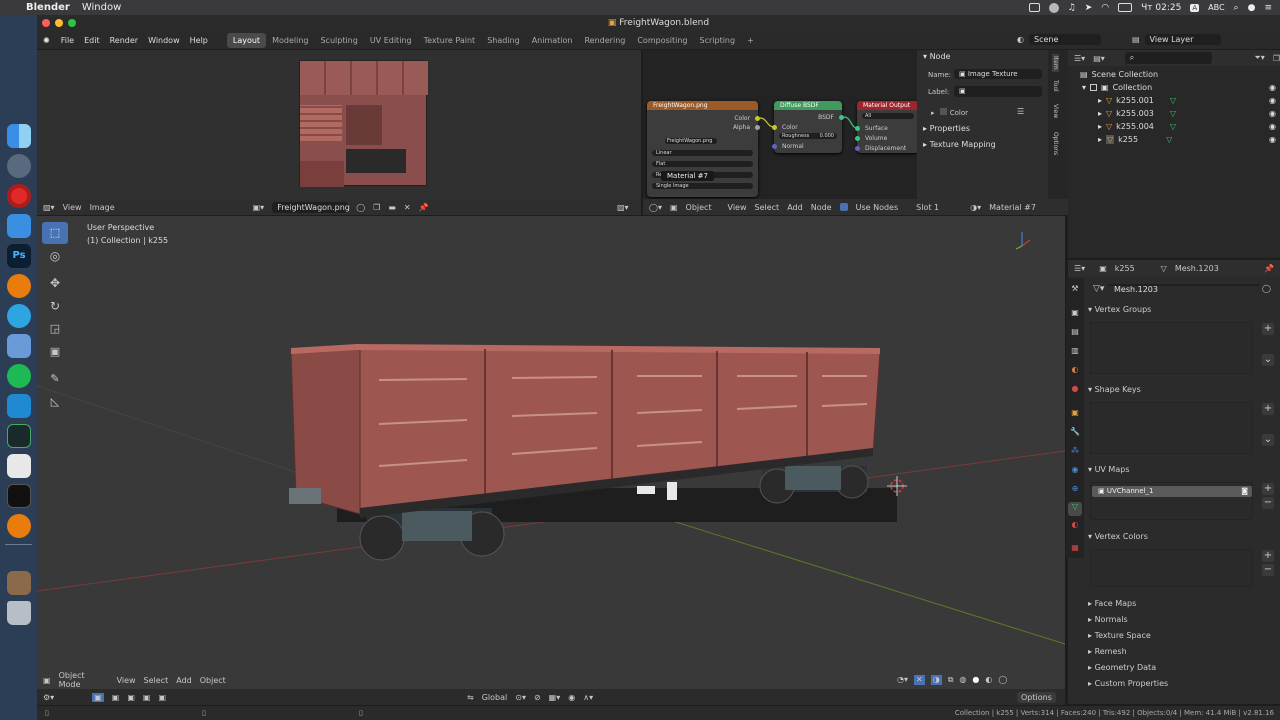 This screenshot has height=720, width=1280. I want to click on cursor-tool-icon: ◎, so click(55, 256).